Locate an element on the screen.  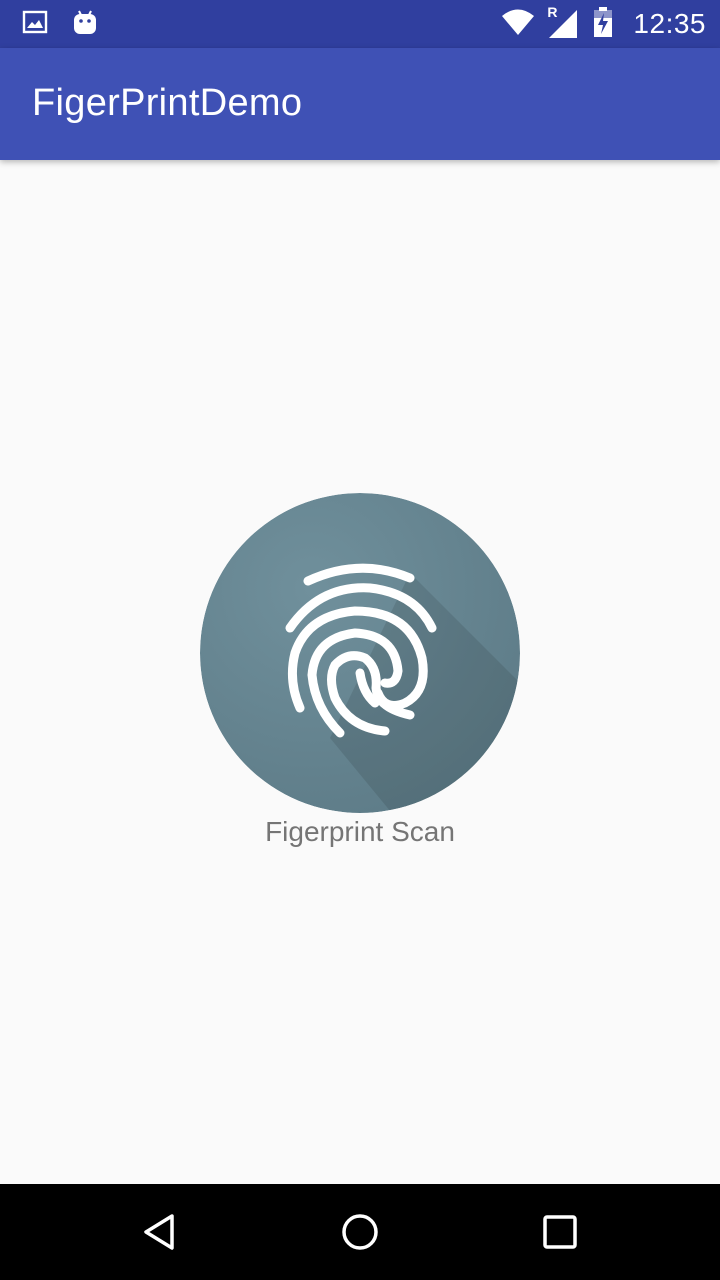
fingerprint-scan-button is located at coordinates (360, 653).